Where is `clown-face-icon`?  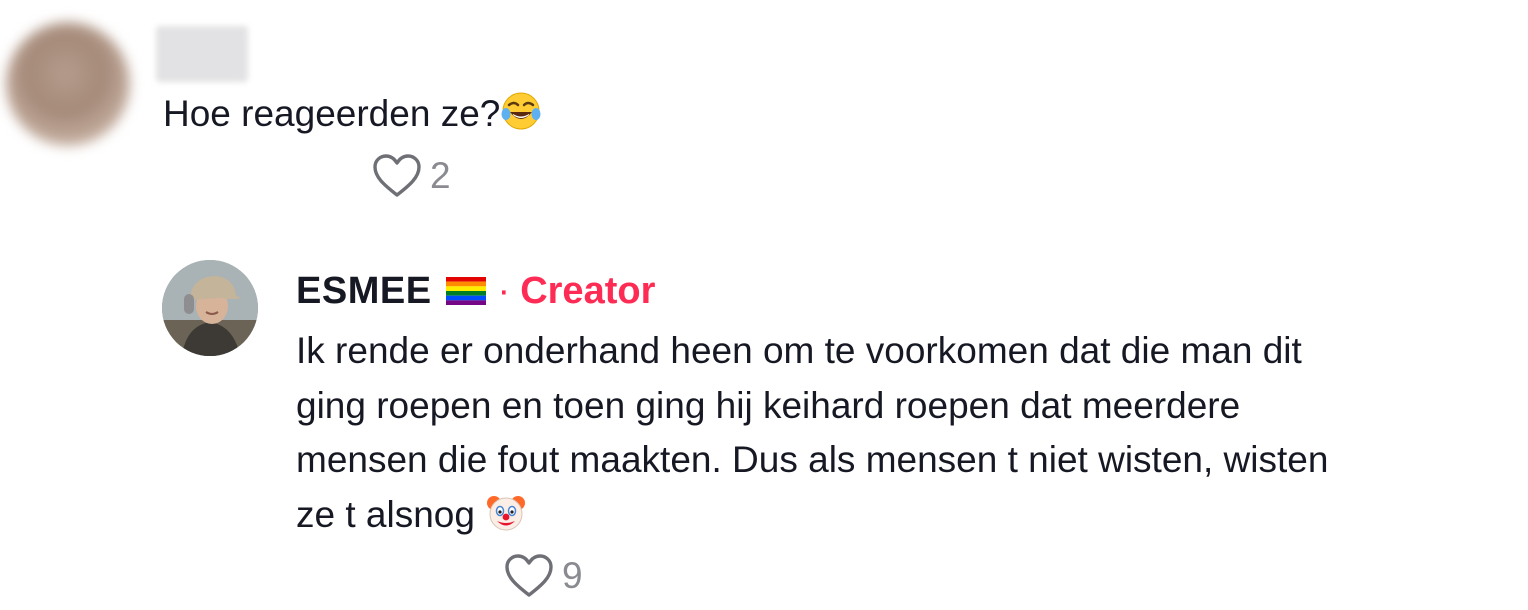 clown-face-icon is located at coordinates (506, 512).